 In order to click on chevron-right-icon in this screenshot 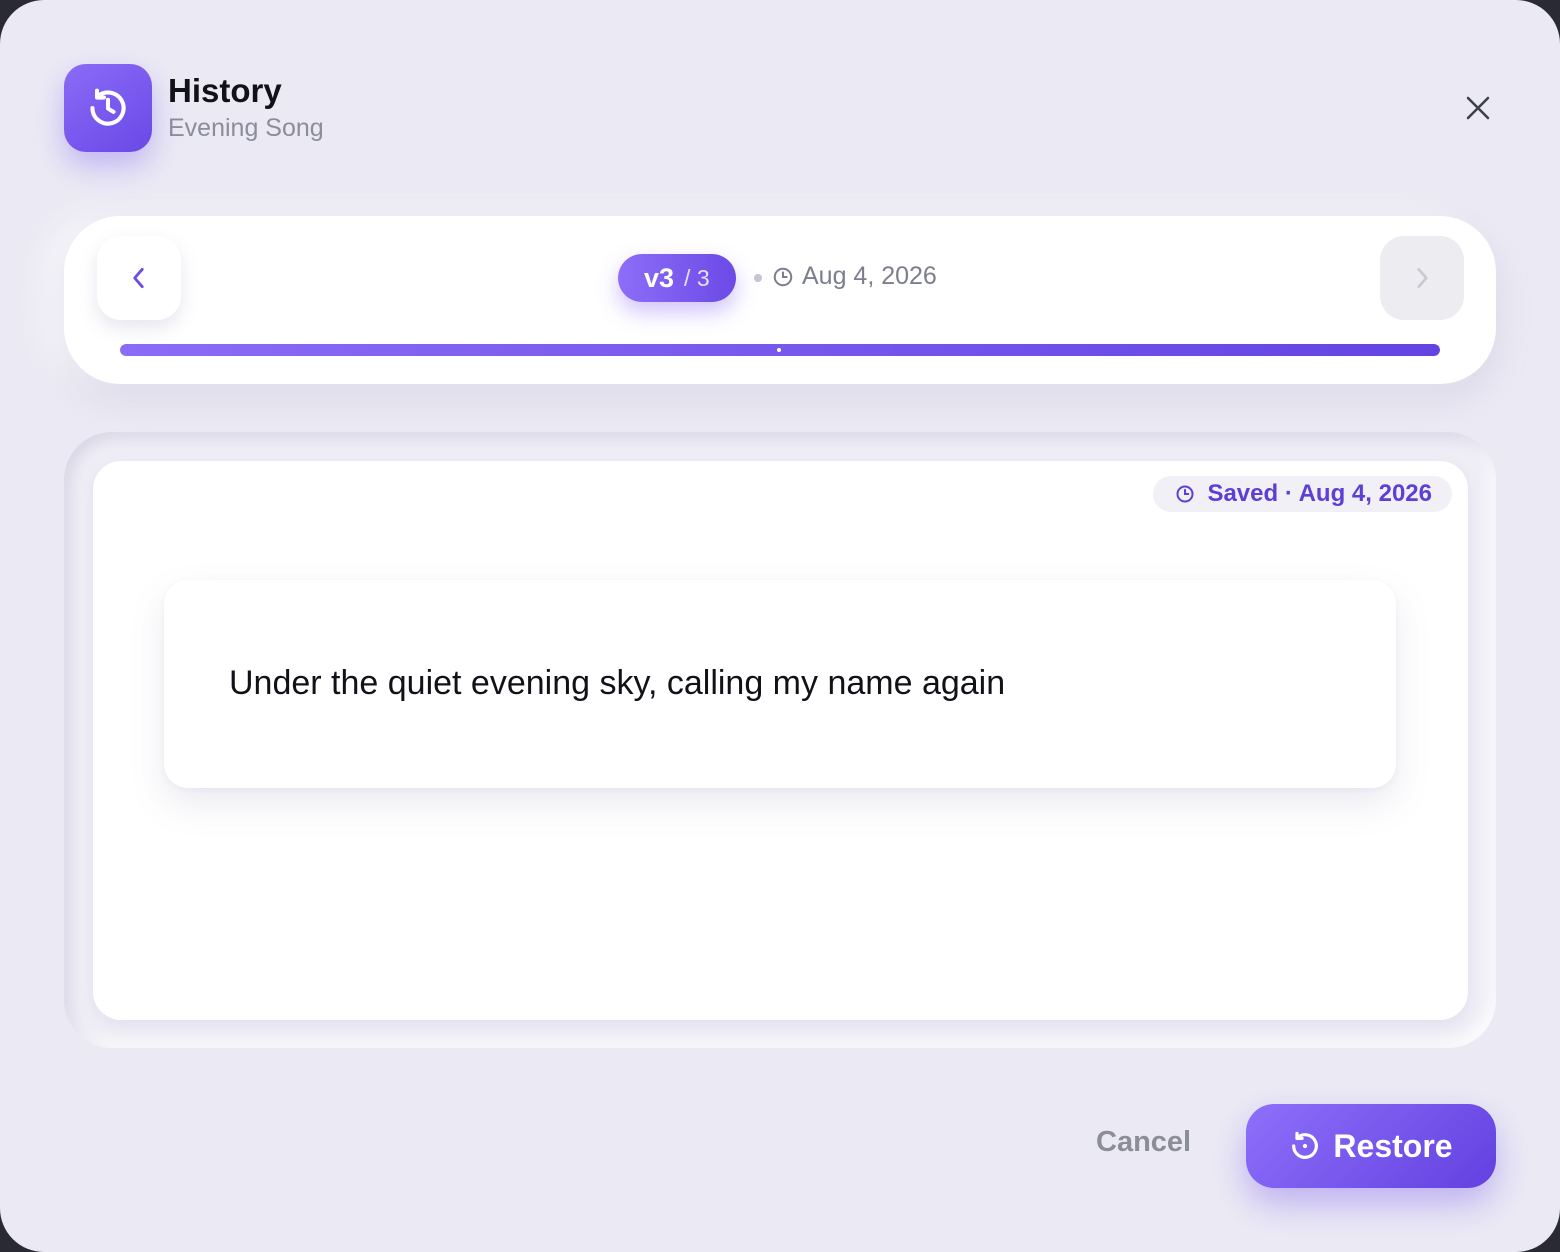, I will do `click(1422, 278)`.